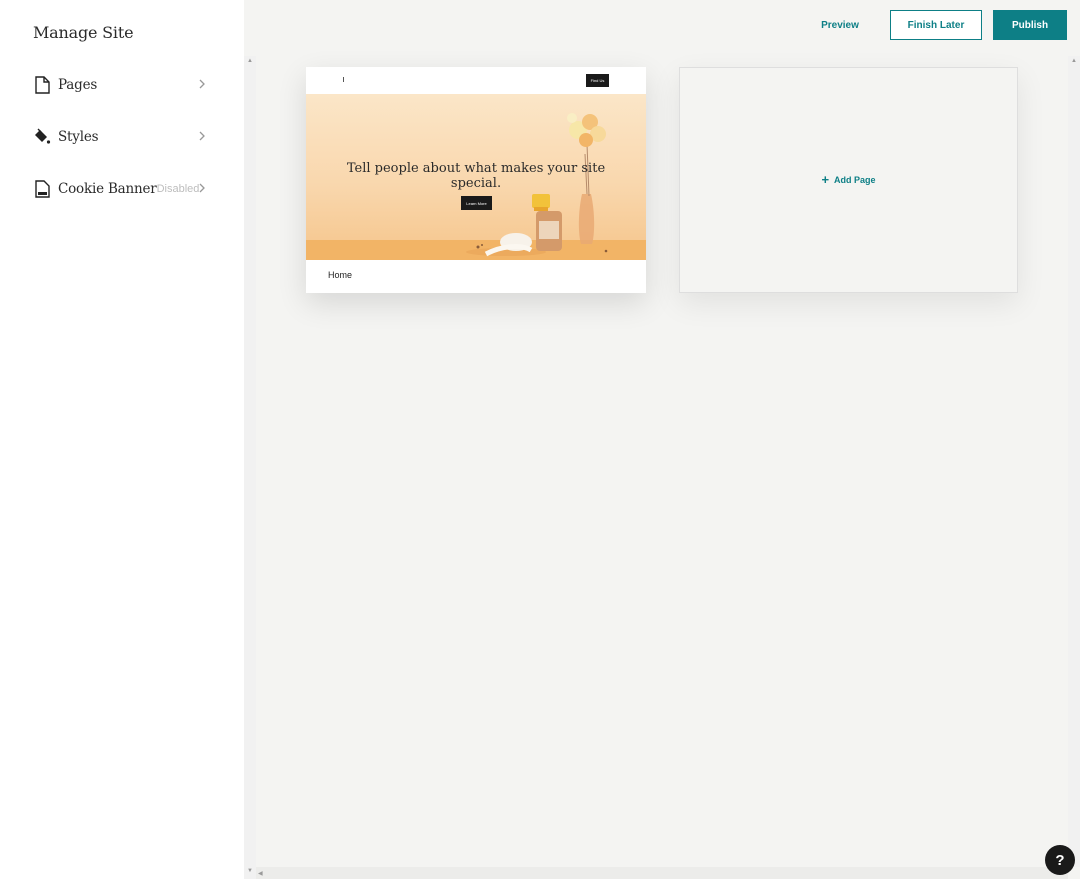 The image size is (1080, 879). I want to click on sidebar-title: Manage Site, so click(83, 32).